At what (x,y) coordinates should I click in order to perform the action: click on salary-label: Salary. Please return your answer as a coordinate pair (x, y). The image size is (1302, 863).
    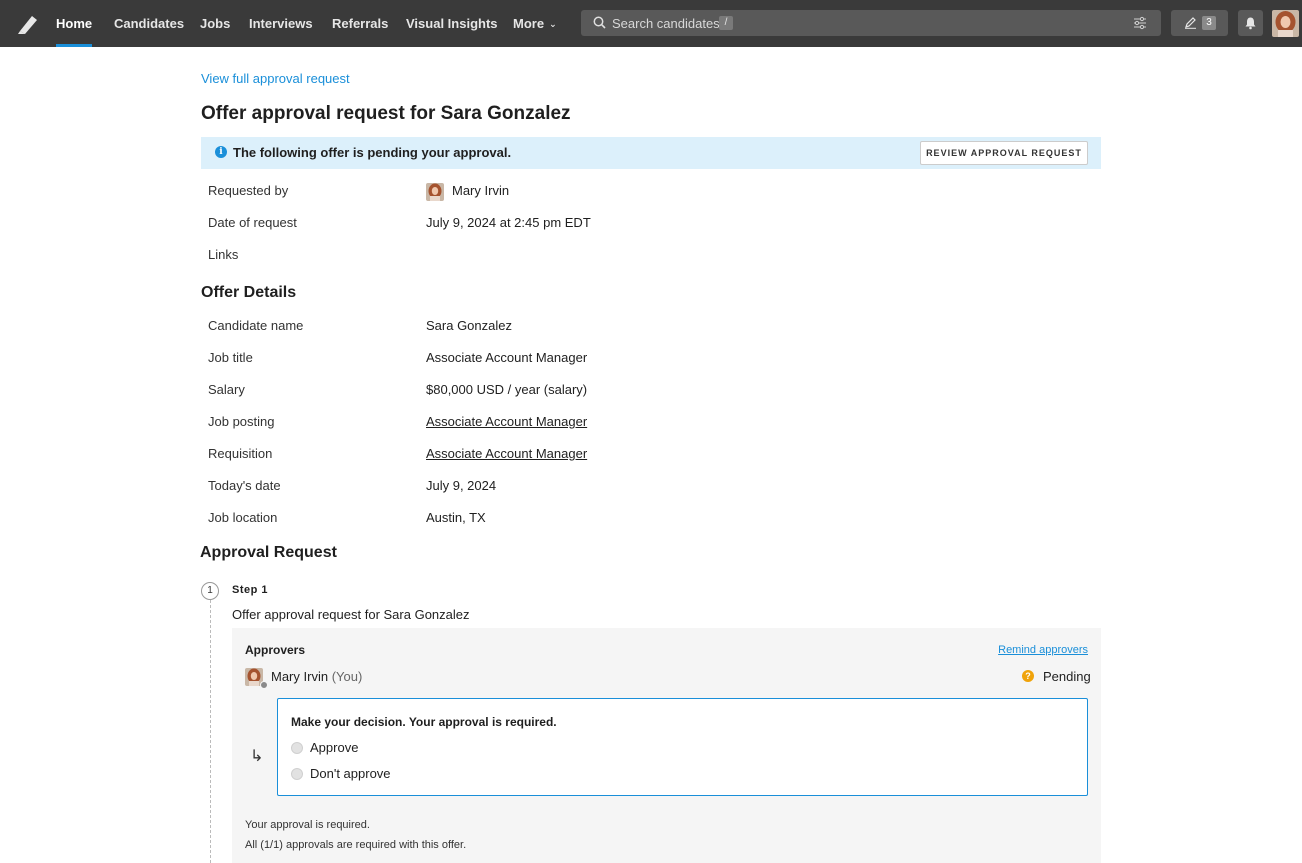
    Looking at the image, I should click on (226, 389).